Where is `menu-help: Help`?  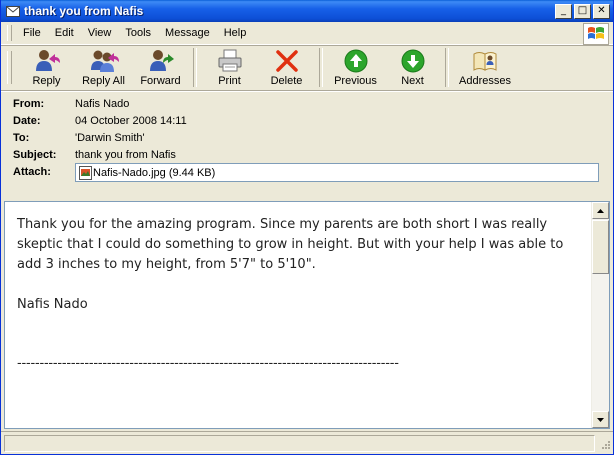 menu-help: Help is located at coordinates (235, 33).